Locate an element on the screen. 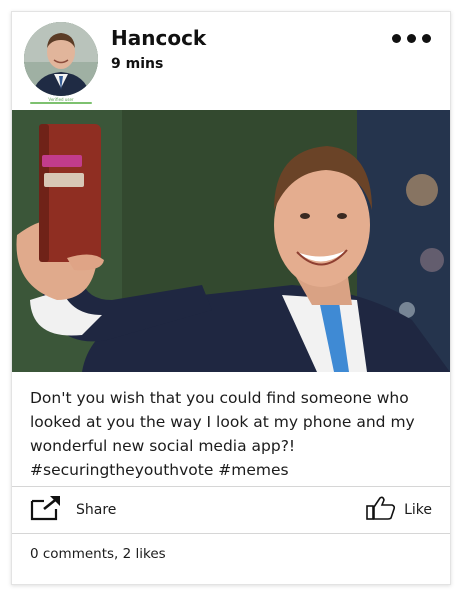  more-options-icon is located at coordinates (413, 37).